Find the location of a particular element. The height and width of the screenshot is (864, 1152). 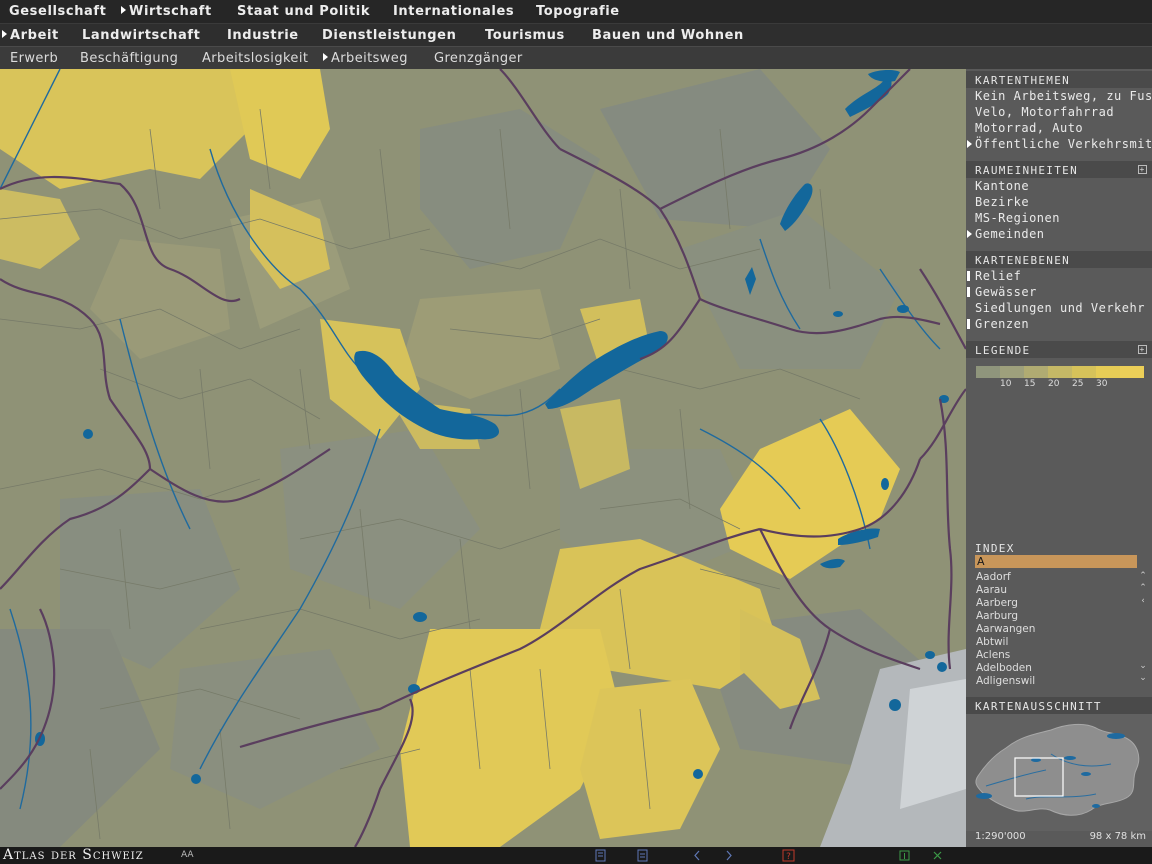

unit-kantone: Kantone is located at coordinates (1002, 186).